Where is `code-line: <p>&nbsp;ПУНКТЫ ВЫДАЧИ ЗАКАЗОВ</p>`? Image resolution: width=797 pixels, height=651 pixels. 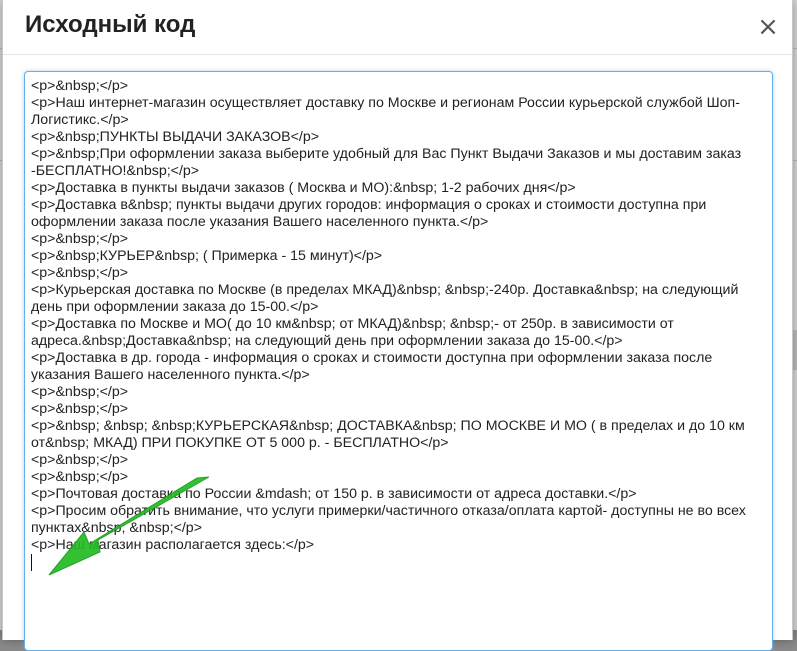 code-line: <p>&nbsp;ПУНКТЫ ВЫДАЧИ ЗАКАЗОВ</p> is located at coordinates (175, 137).